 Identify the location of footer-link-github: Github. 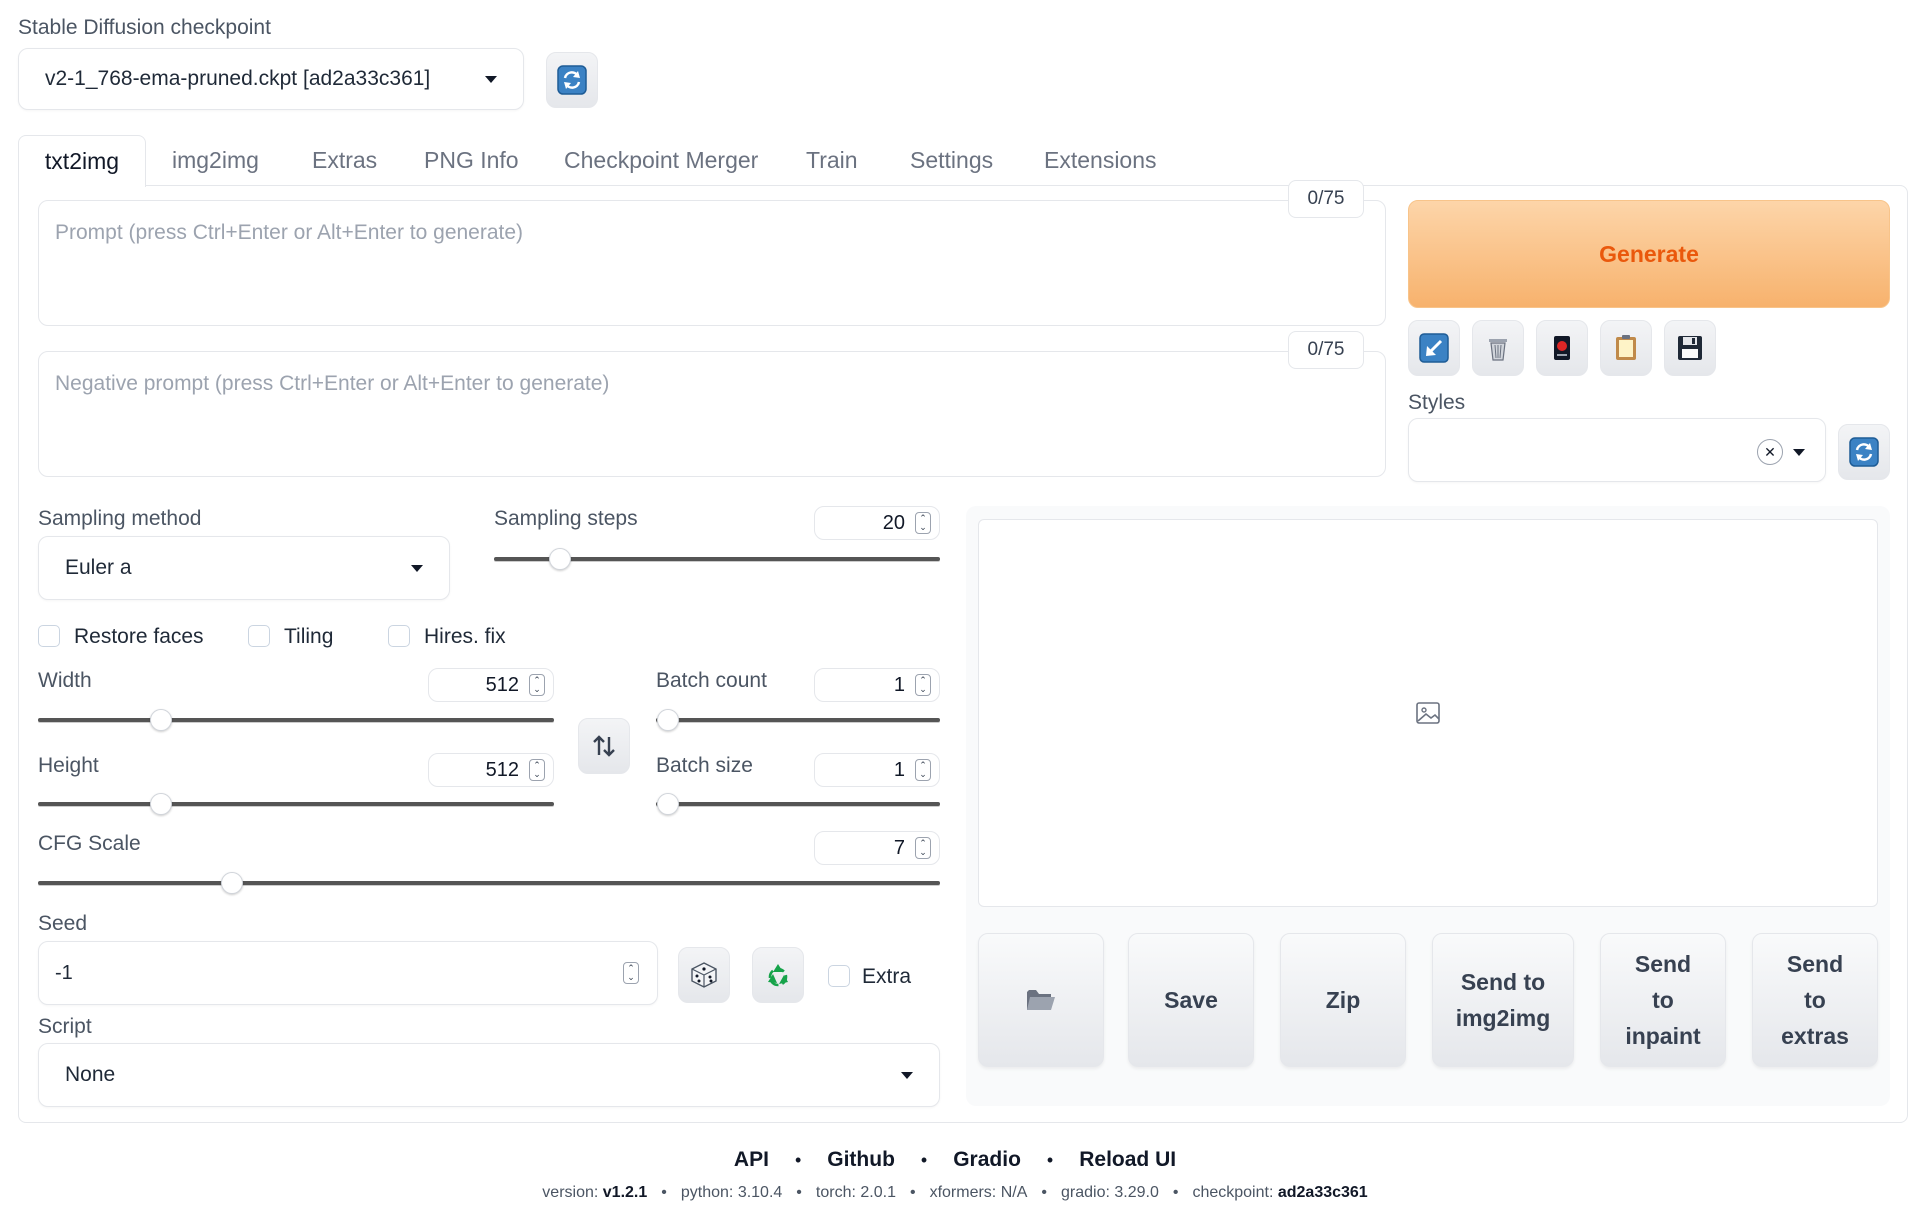
(861, 1160).